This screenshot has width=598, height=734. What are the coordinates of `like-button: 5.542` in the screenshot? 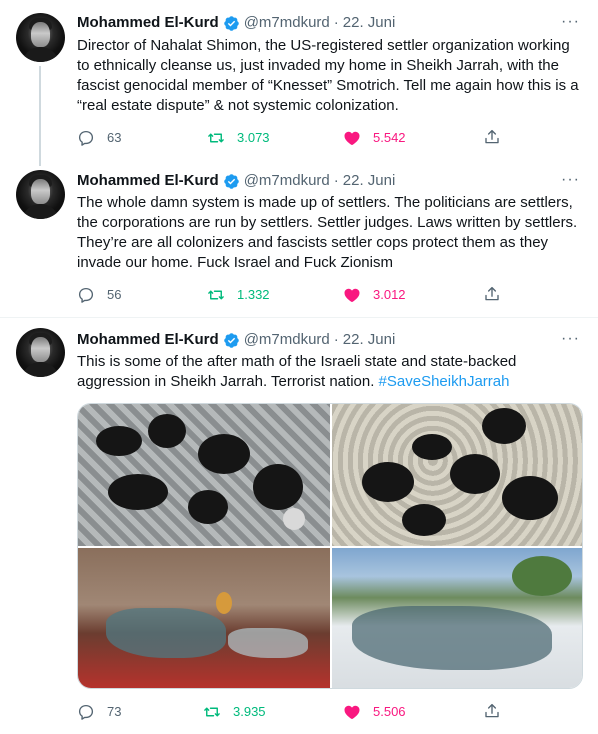 It's located at (374, 138).